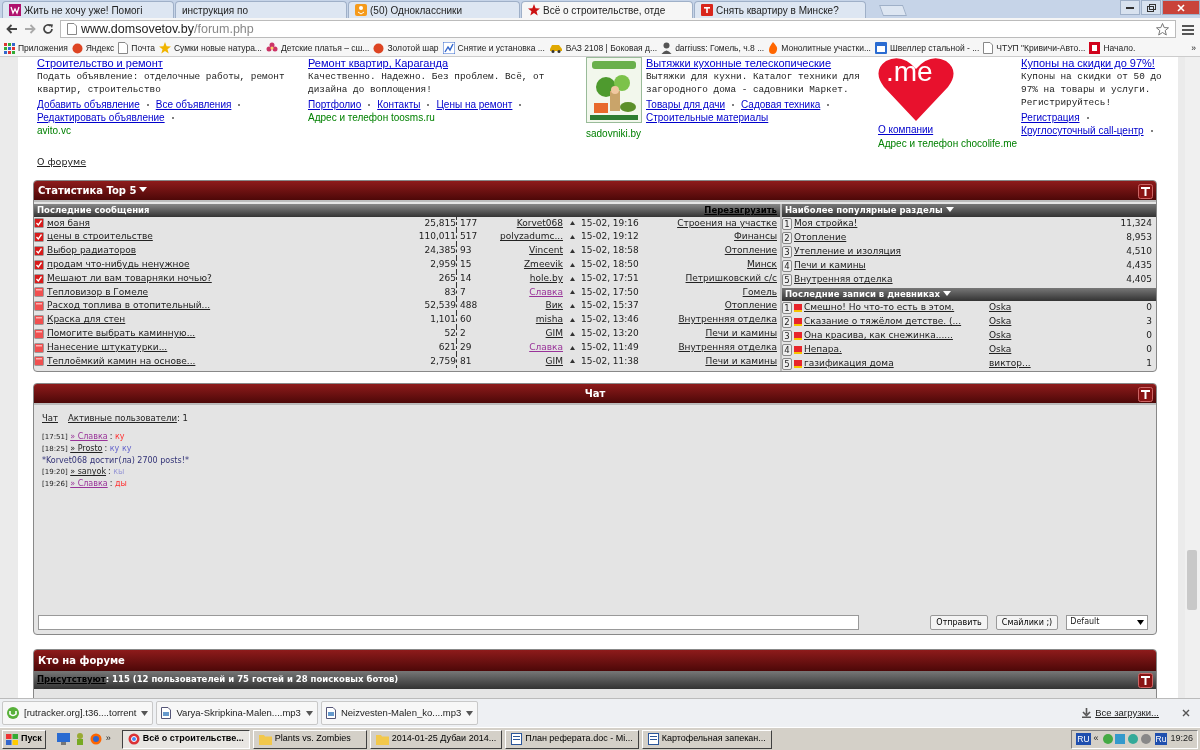 Image resolution: width=1200 pixels, height=750 pixels. Describe the element at coordinates (169, 130) in the screenshot. I see `ad-address: avito.vc` at that location.